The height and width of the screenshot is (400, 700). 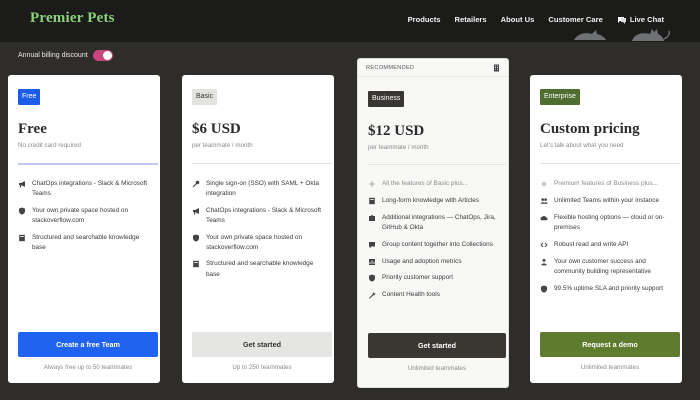 I want to click on billing-toggle-label: Annual billing discount, so click(x=53, y=55).